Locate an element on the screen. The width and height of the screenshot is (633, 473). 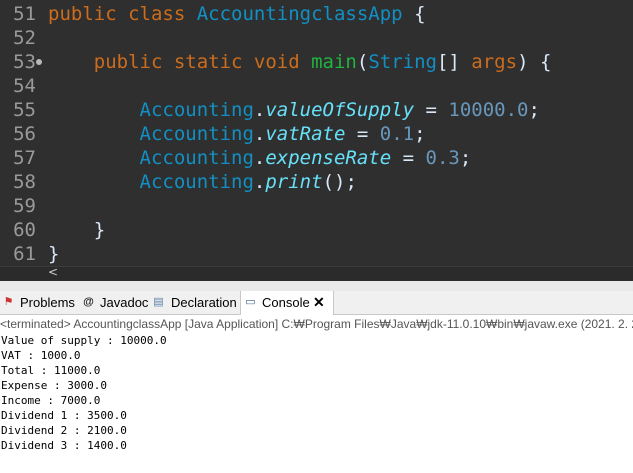
scroll-left-icon: < is located at coordinates (53, 272).